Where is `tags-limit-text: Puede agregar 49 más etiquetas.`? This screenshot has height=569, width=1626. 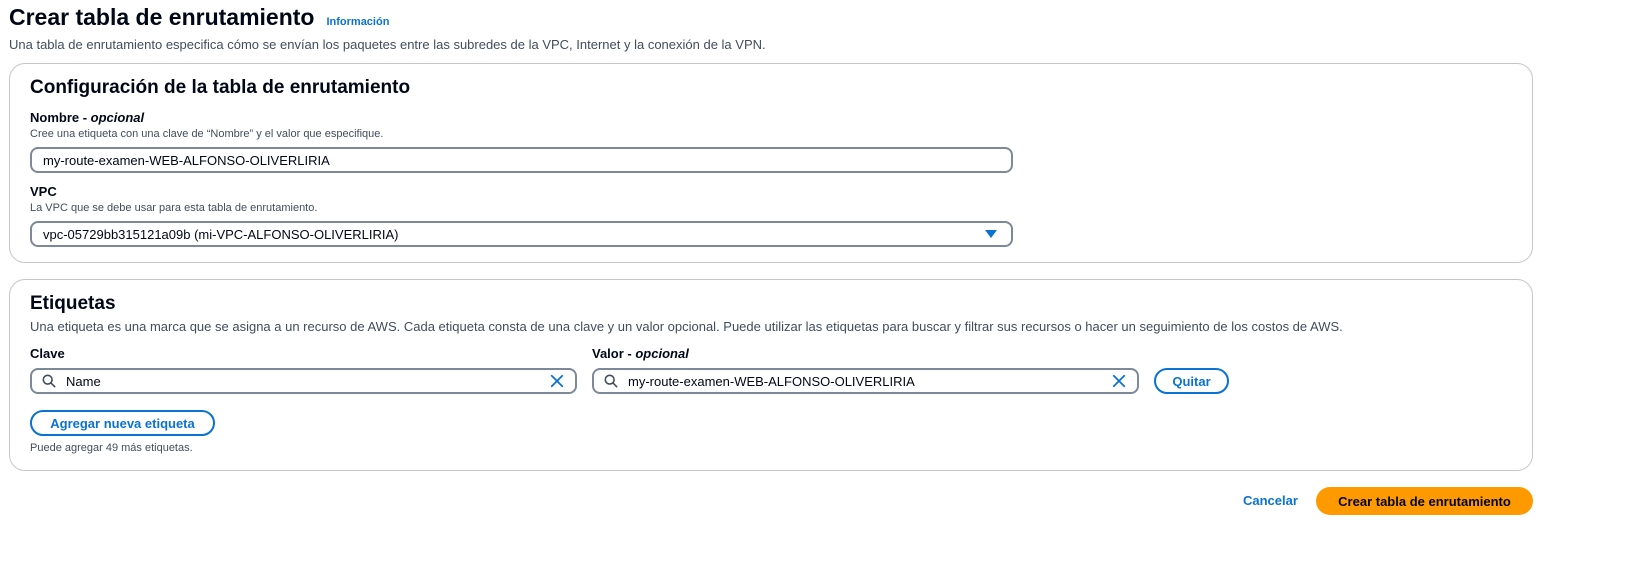 tags-limit-text: Puede agregar 49 más etiquetas. is located at coordinates (111, 448).